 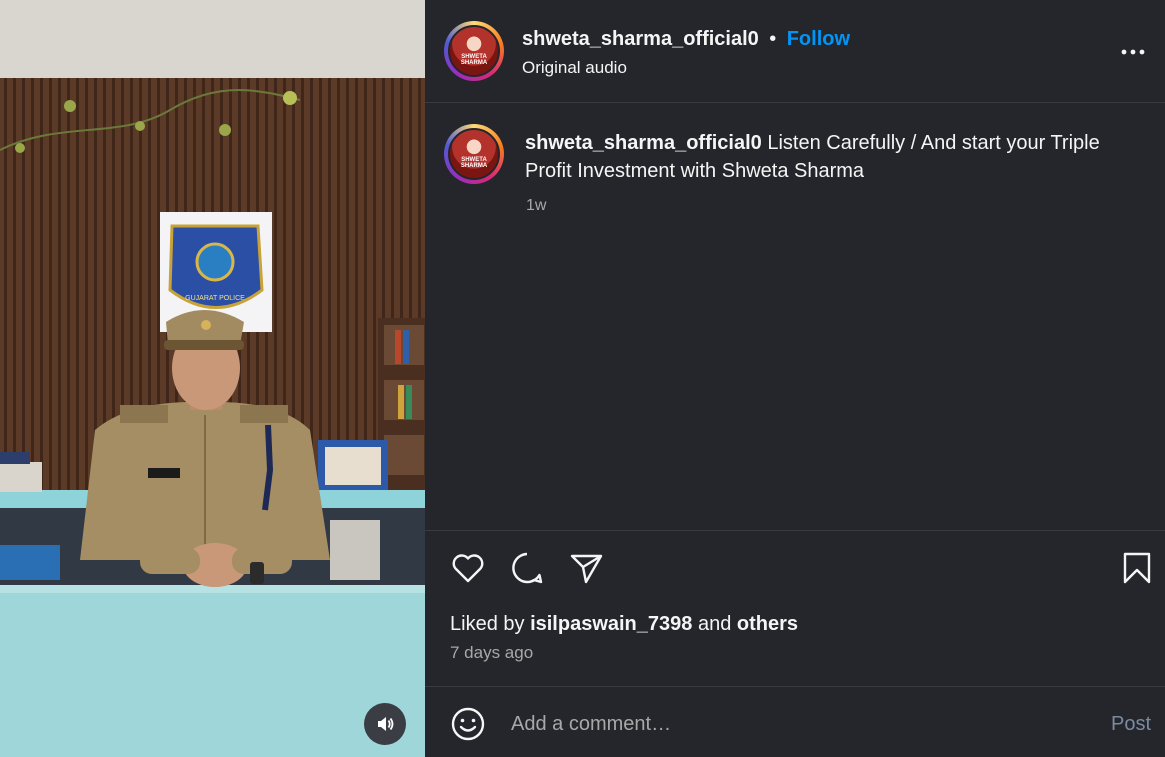 I want to click on caption-time: 1w, so click(x=536, y=206).